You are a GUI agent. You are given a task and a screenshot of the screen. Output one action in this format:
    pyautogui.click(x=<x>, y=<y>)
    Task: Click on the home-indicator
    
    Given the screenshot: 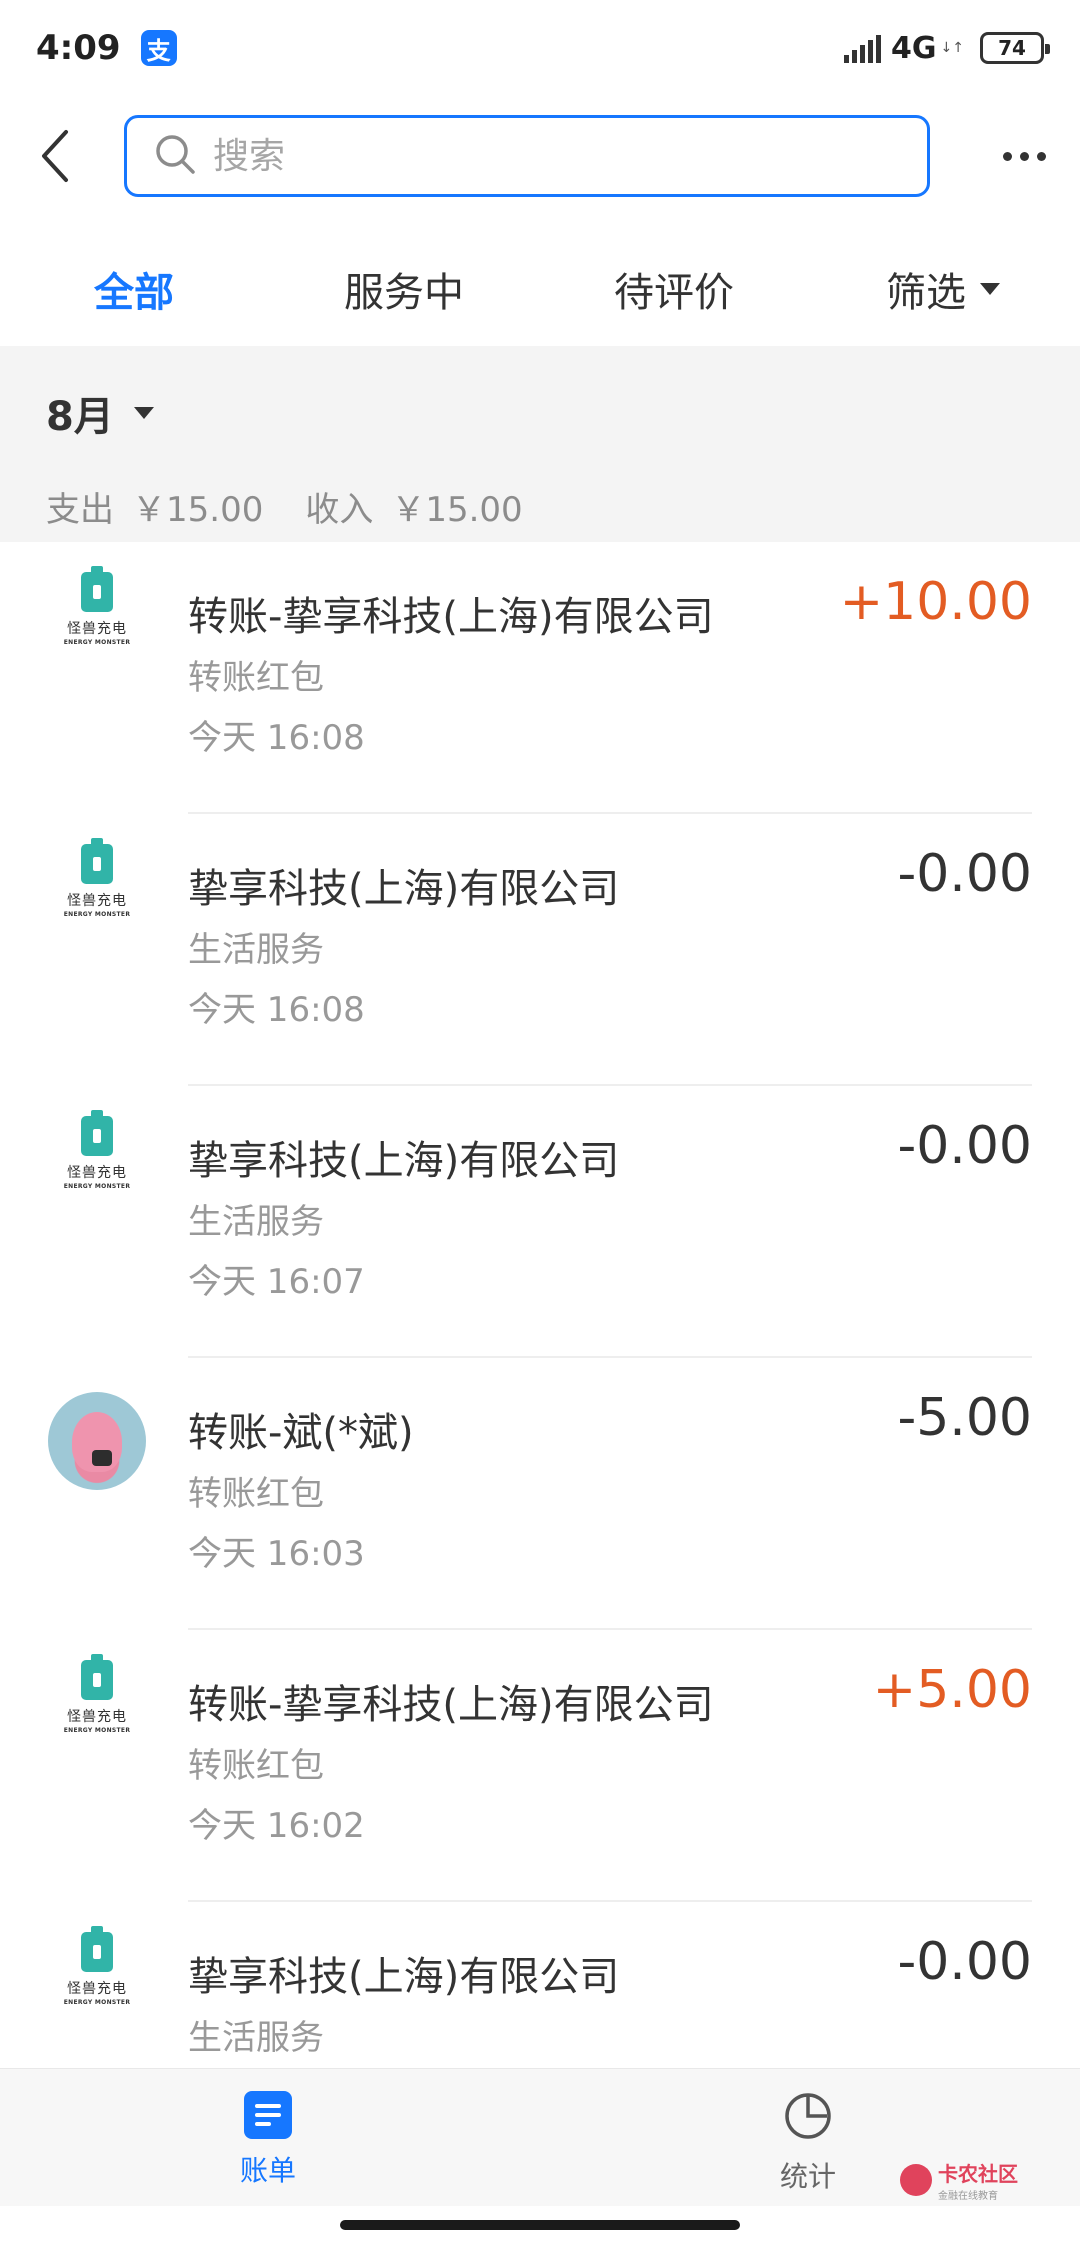 What is the action you would take?
    pyautogui.click(x=540, y=2225)
    